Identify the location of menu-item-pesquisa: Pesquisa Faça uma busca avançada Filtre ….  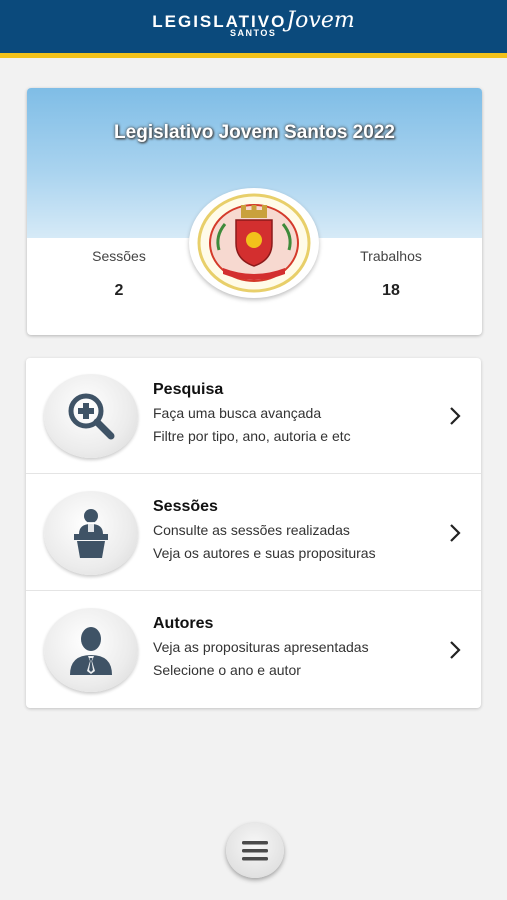
(253, 416).